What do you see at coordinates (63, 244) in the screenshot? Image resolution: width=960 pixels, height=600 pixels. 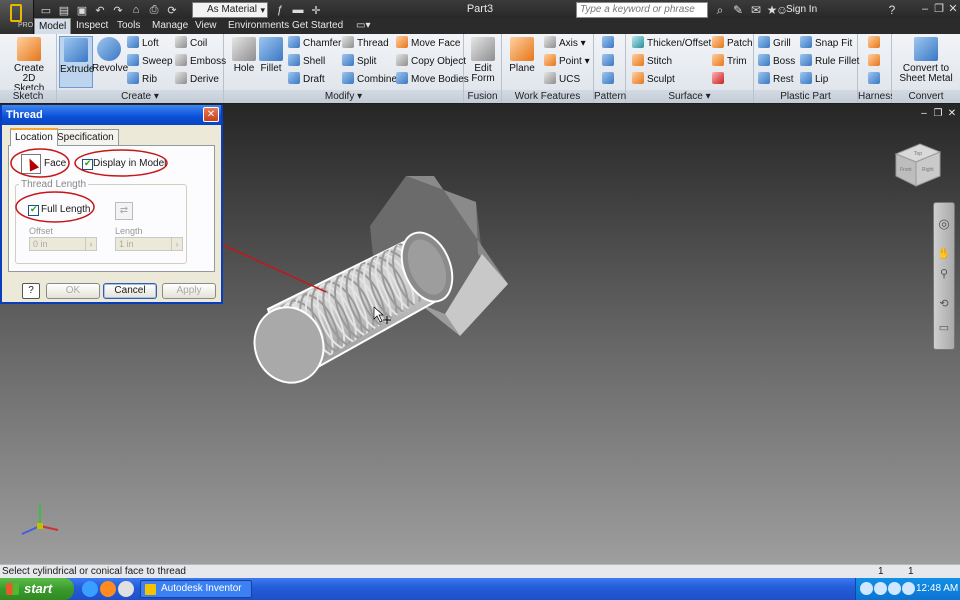 I see `offset-field: 0 in` at bounding box center [63, 244].